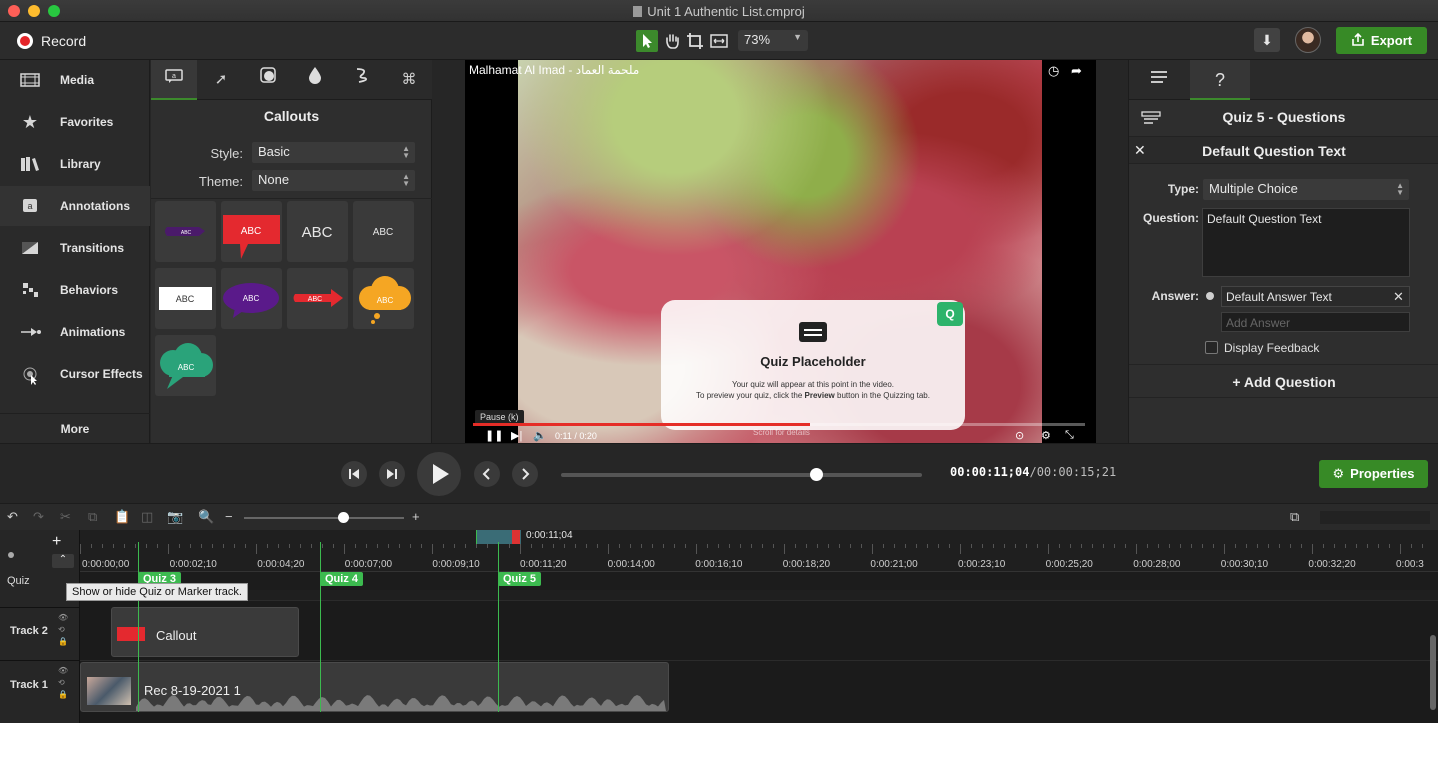 The width and height of the screenshot is (1448, 758). Describe the element at coordinates (1046, 435) in the screenshot. I see `settings-gear-icon: ⚙` at that location.